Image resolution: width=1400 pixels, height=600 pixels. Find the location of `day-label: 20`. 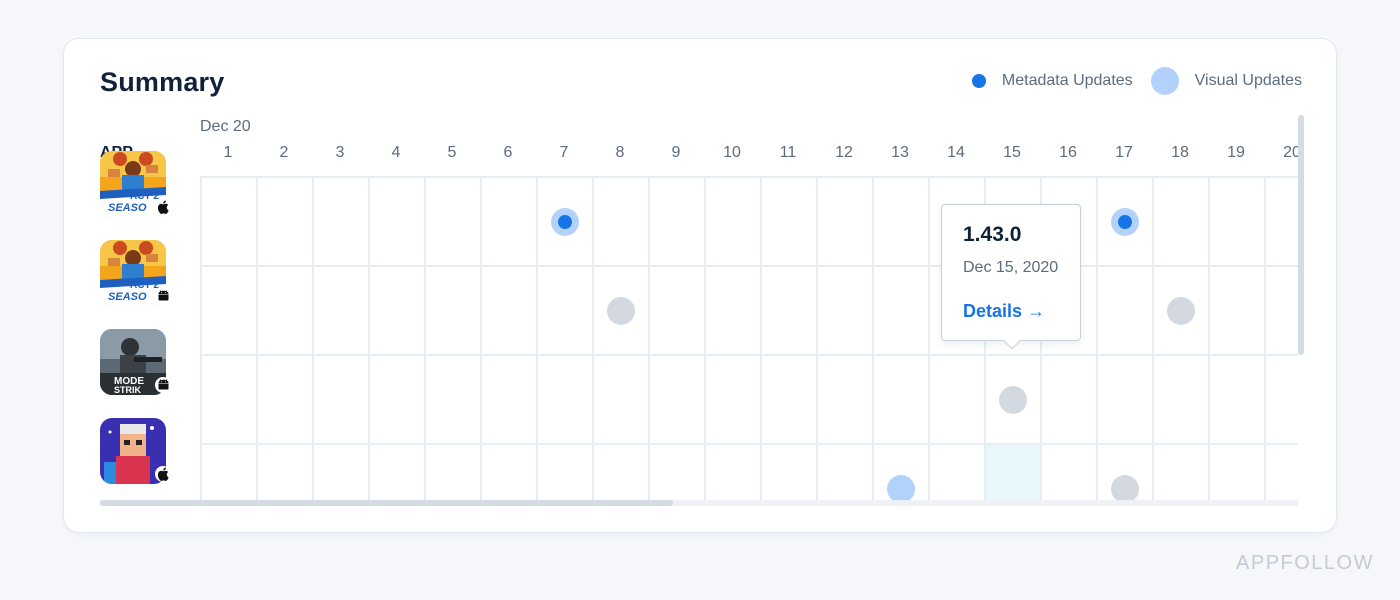

day-label: 20 is located at coordinates (1290, 152).